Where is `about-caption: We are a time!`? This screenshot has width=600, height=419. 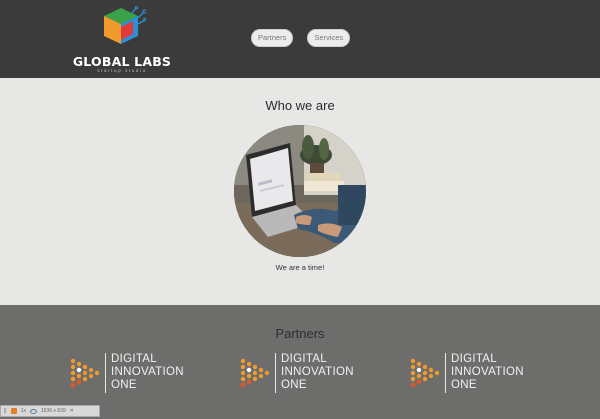
about-caption: We are a time! is located at coordinates (300, 267).